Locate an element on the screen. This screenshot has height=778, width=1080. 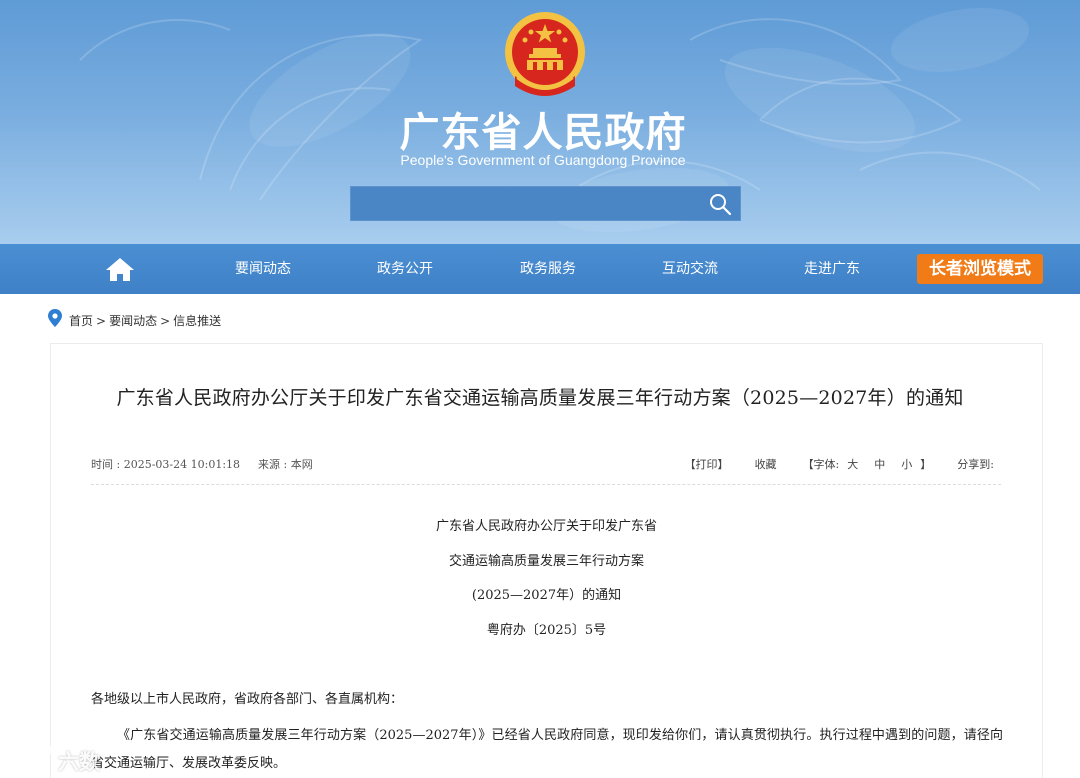
meta-divider is located at coordinates (546, 484).